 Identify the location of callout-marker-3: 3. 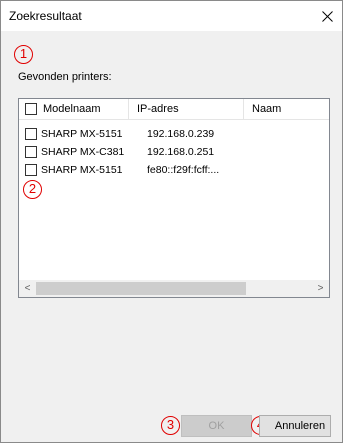
(170, 425).